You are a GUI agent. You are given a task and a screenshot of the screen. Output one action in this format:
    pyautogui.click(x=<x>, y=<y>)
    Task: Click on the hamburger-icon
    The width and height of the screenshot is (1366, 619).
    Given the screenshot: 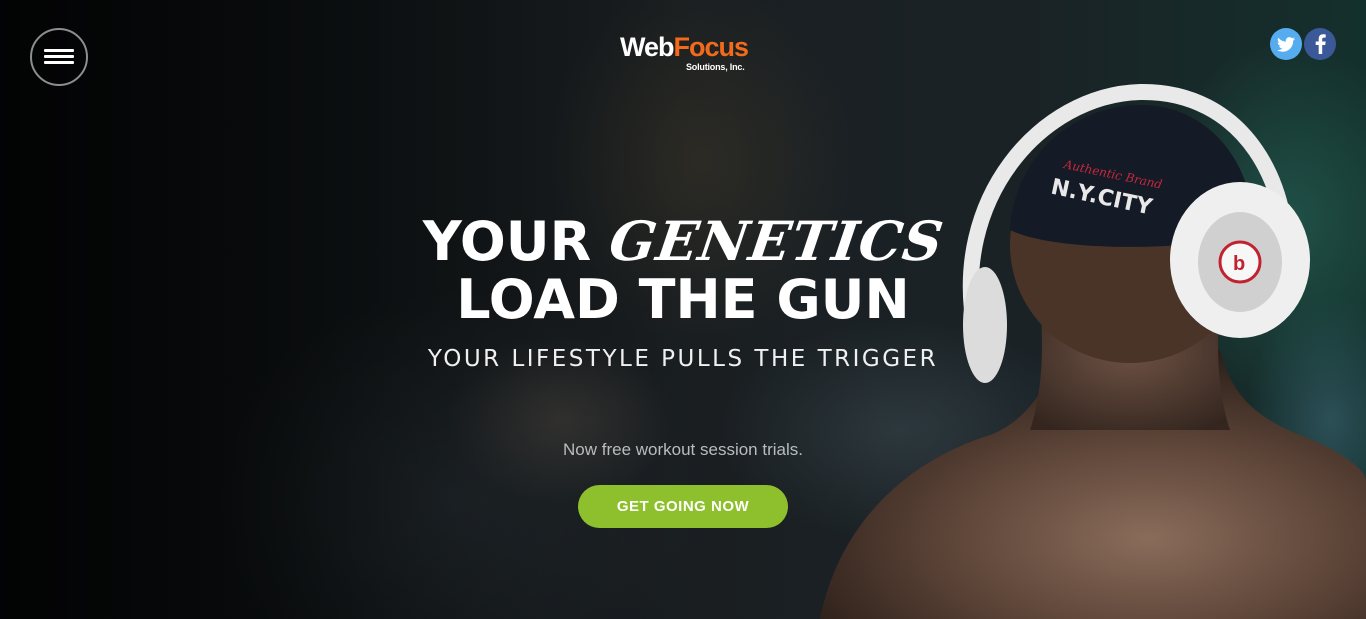 What is the action you would take?
    pyautogui.click(x=59, y=57)
    